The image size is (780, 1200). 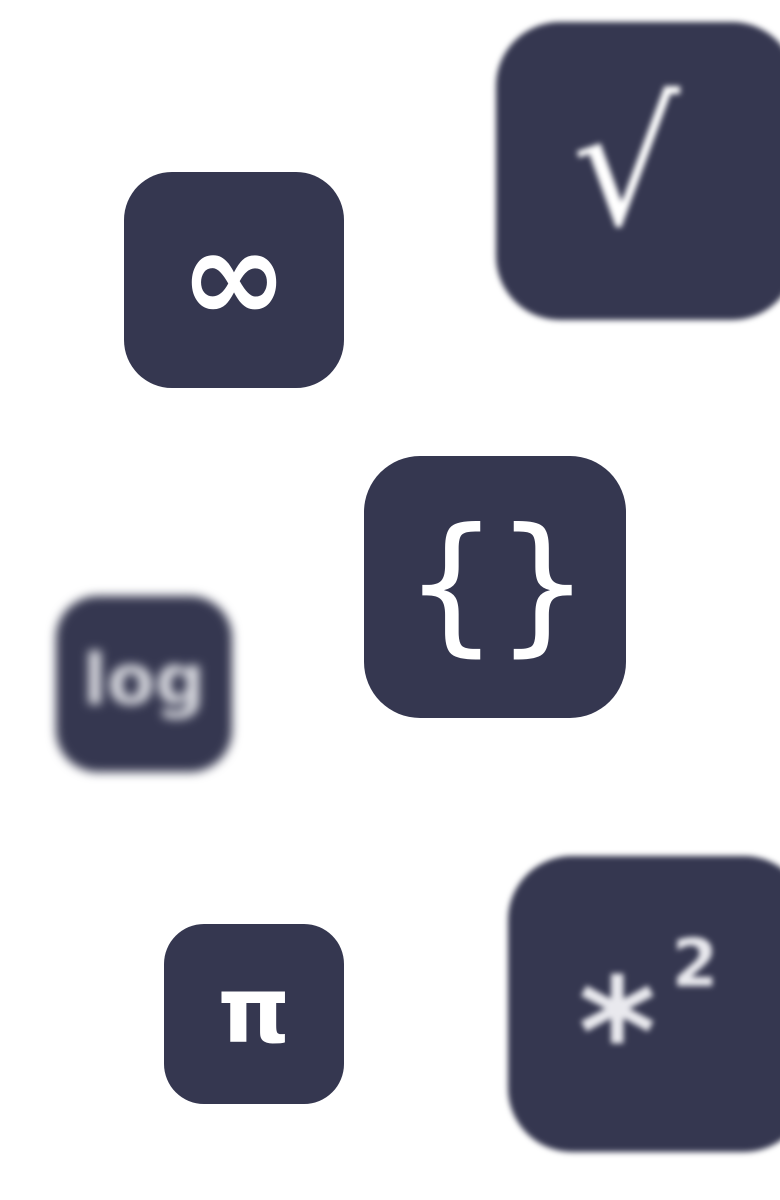 I want to click on log-icon: log, so click(x=144, y=684).